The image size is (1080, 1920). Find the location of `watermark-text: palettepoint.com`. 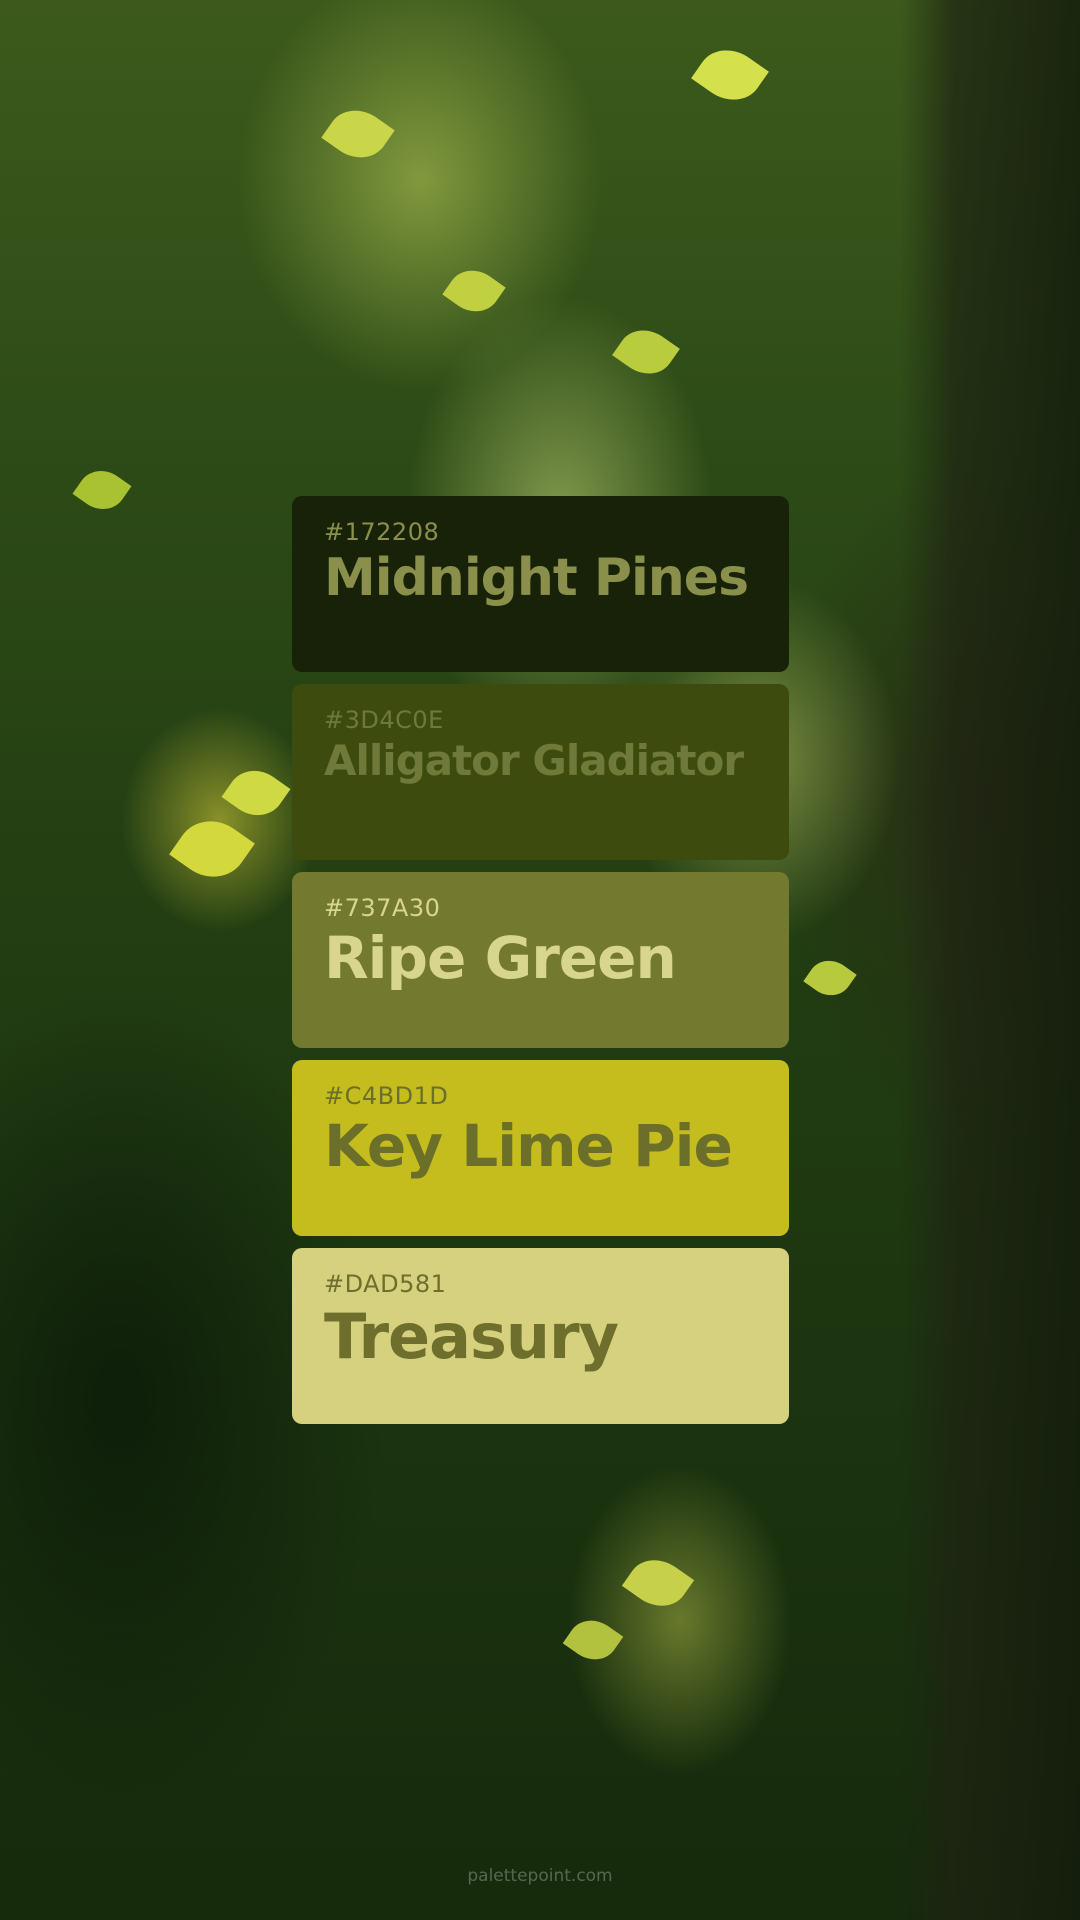

watermark-text: palettepoint.com is located at coordinates (540, 1876).